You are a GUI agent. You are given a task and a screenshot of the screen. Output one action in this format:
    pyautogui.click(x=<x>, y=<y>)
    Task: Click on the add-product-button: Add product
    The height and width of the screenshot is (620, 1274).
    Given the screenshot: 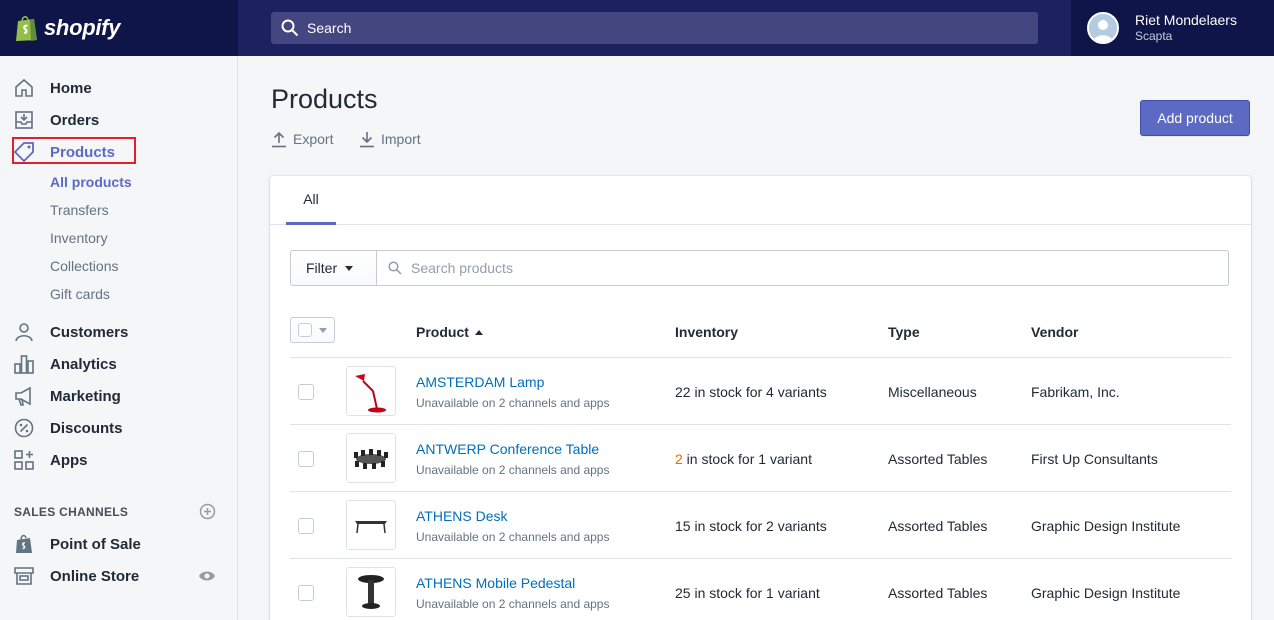 What is the action you would take?
    pyautogui.click(x=1195, y=118)
    